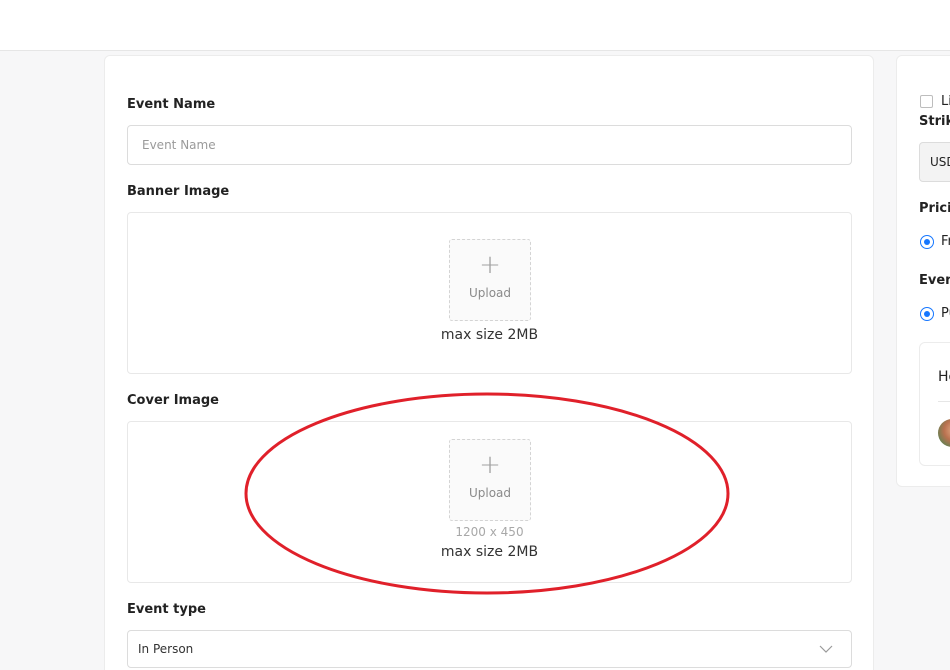  Describe the element at coordinates (171, 104) in the screenshot. I see `event-name-label: Event Name` at that location.